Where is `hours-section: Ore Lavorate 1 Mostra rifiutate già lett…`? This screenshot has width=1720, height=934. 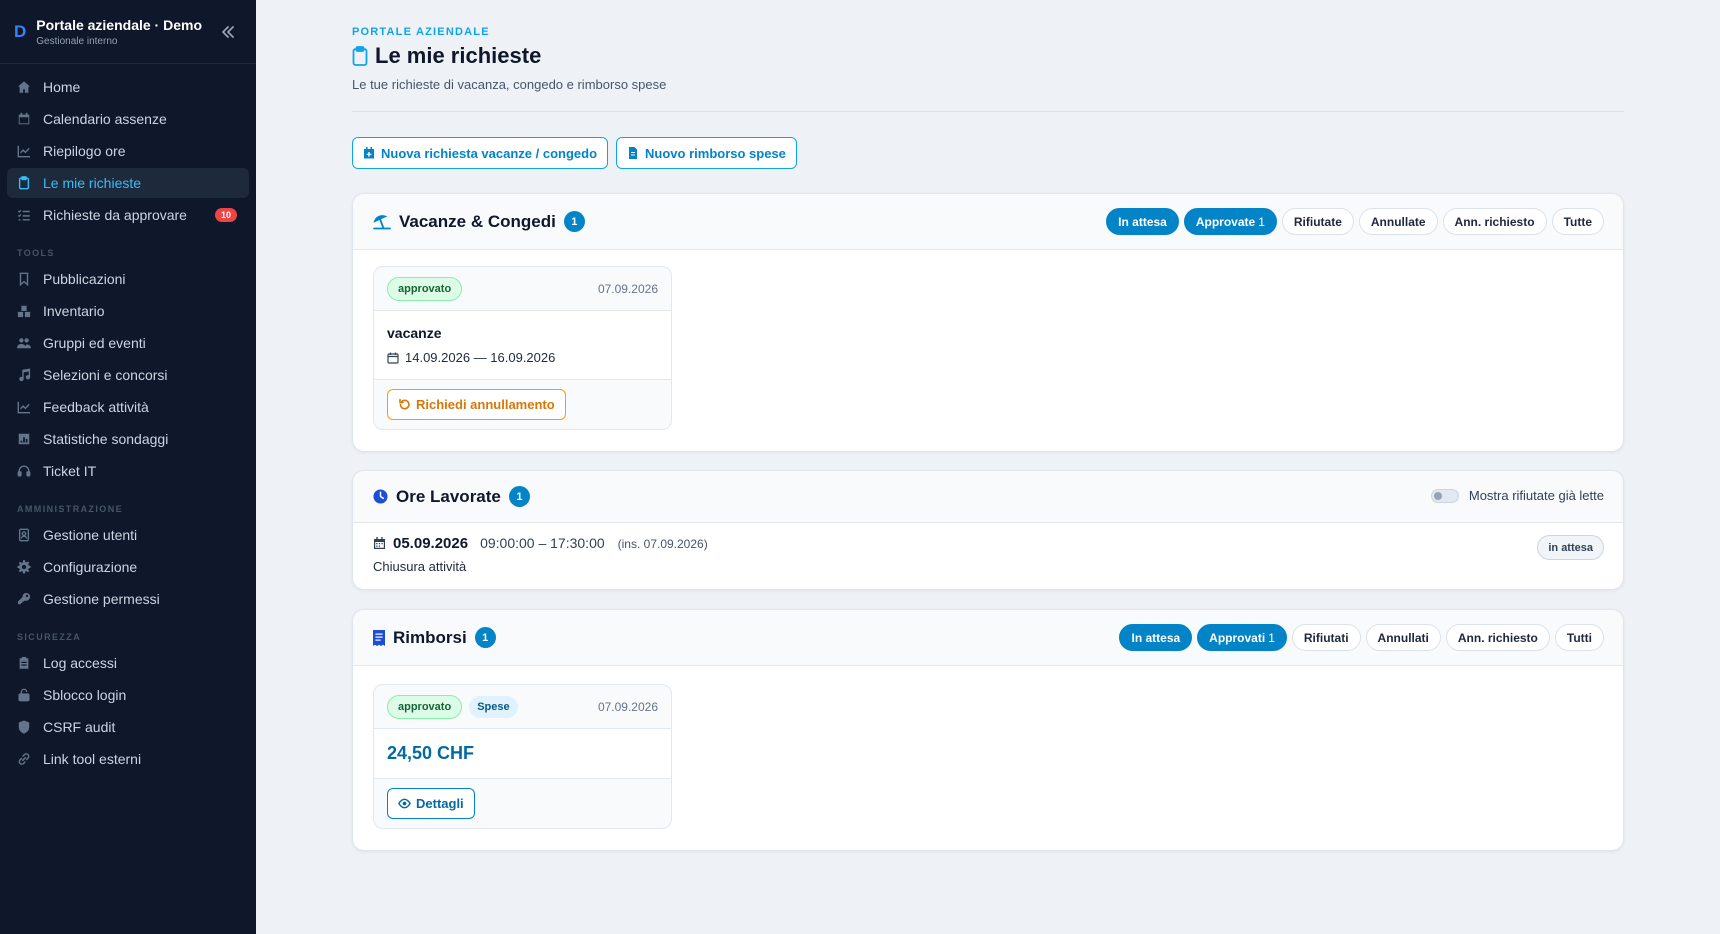 hours-section: Ore Lavorate 1 Mostra rifiutate già lett… is located at coordinates (988, 530).